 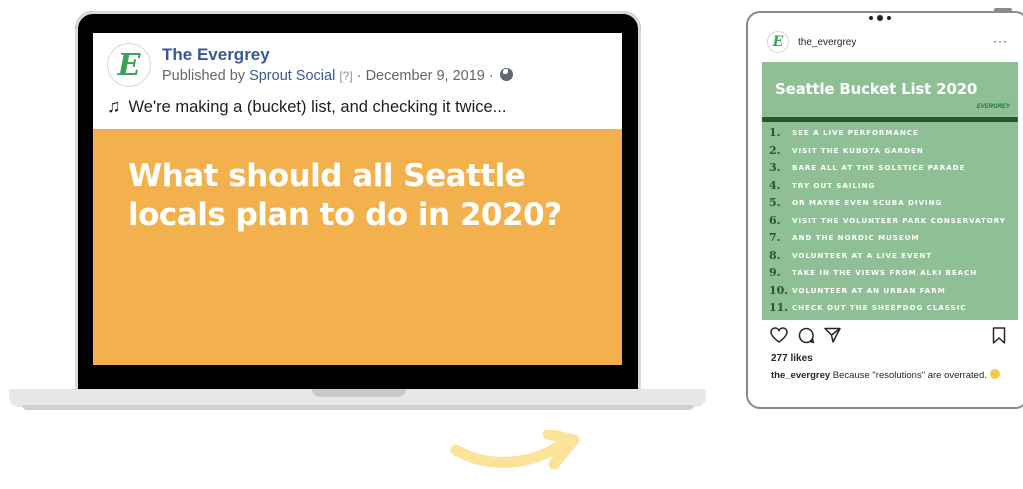 I want to click on arrow-icon, so click(x=515, y=450).